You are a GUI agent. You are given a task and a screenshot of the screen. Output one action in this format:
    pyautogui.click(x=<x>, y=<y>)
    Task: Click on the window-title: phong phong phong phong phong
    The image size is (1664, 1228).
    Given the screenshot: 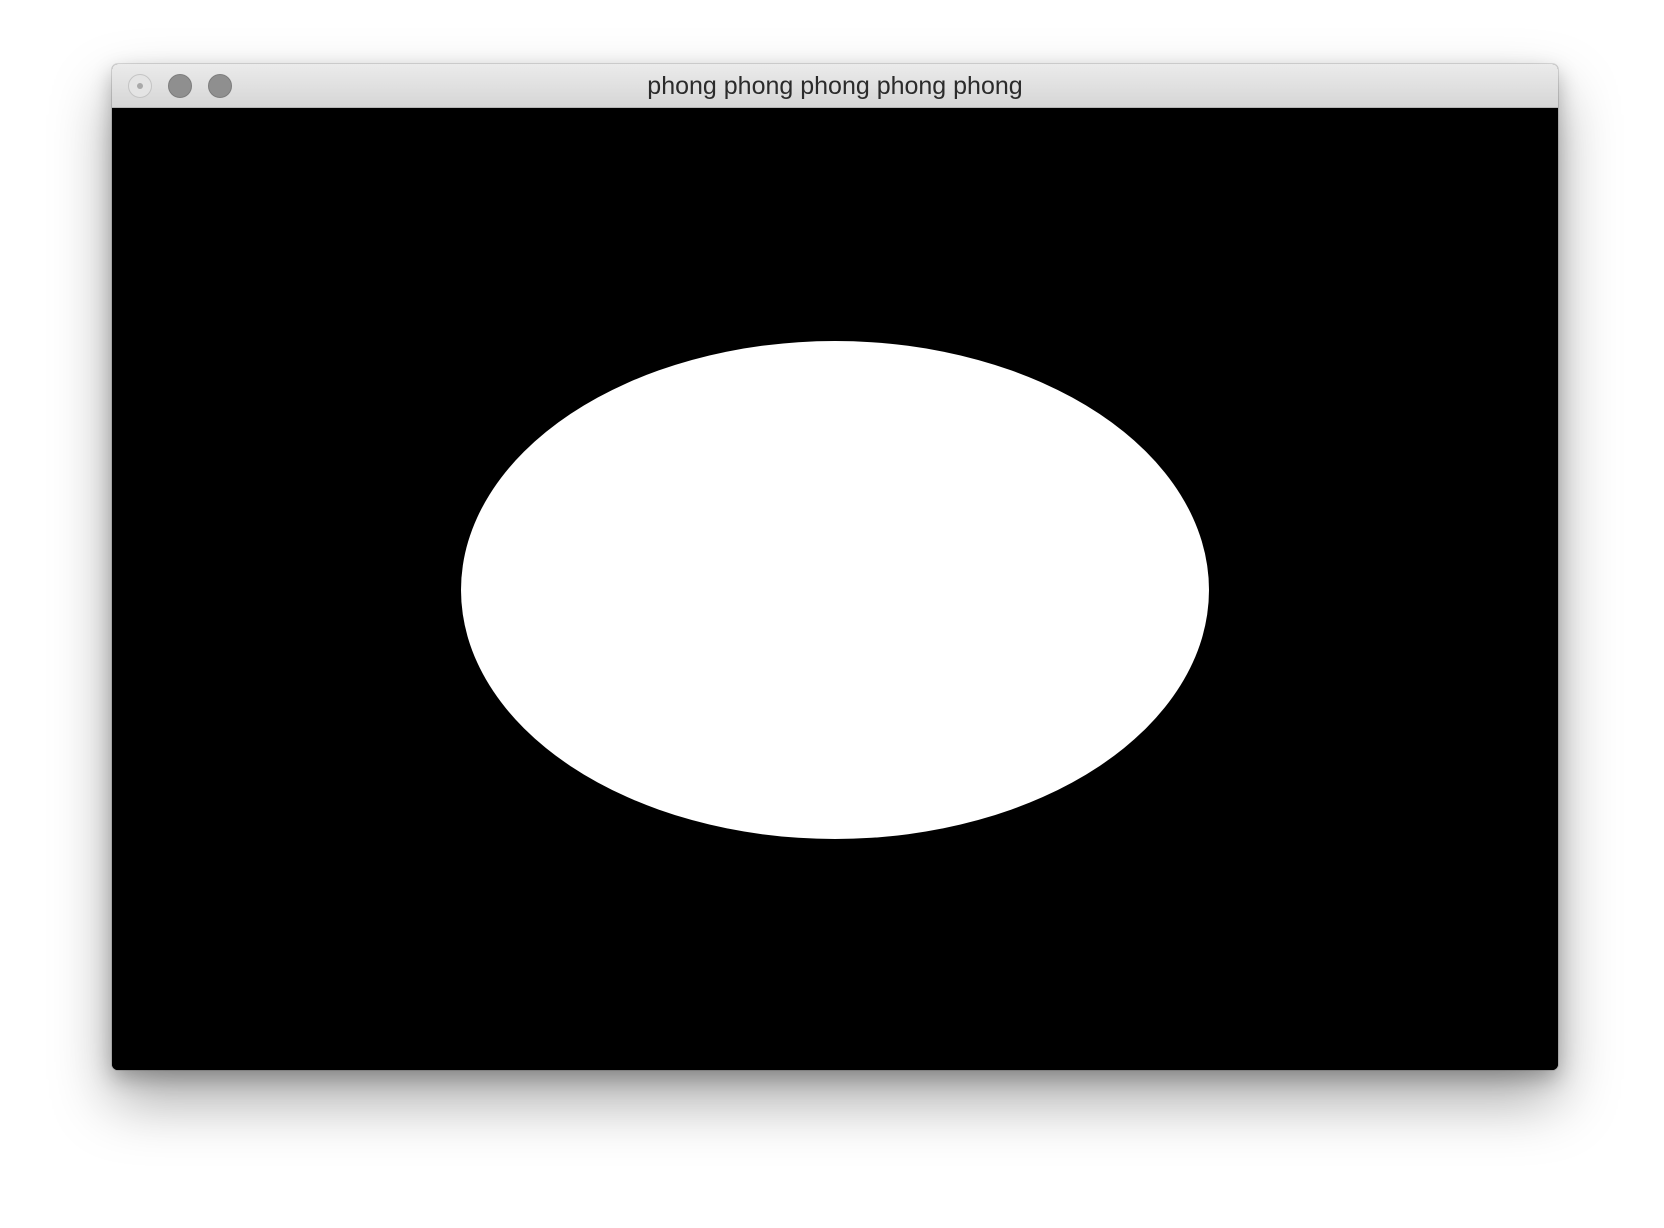 What is the action you would take?
    pyautogui.click(x=835, y=86)
    